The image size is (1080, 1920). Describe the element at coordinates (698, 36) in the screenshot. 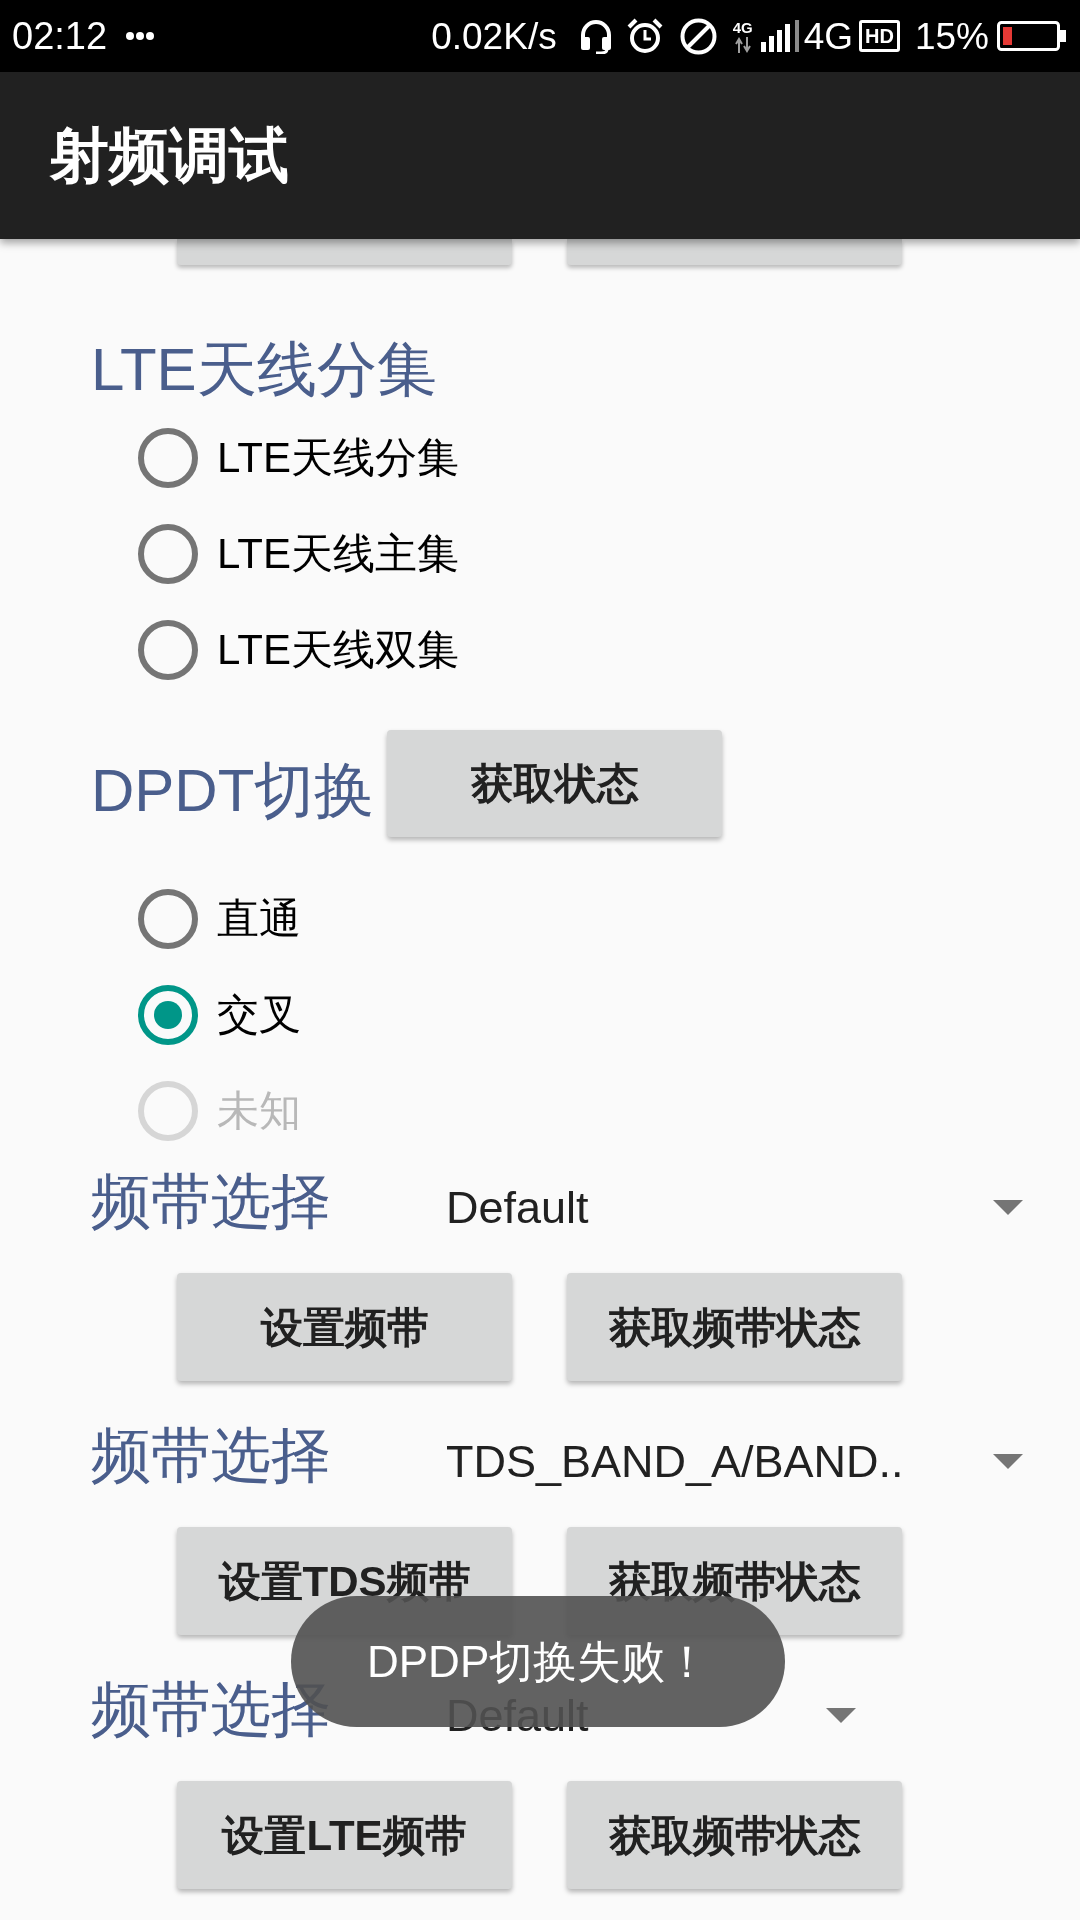

I see `do-not-disturb-icon` at that location.